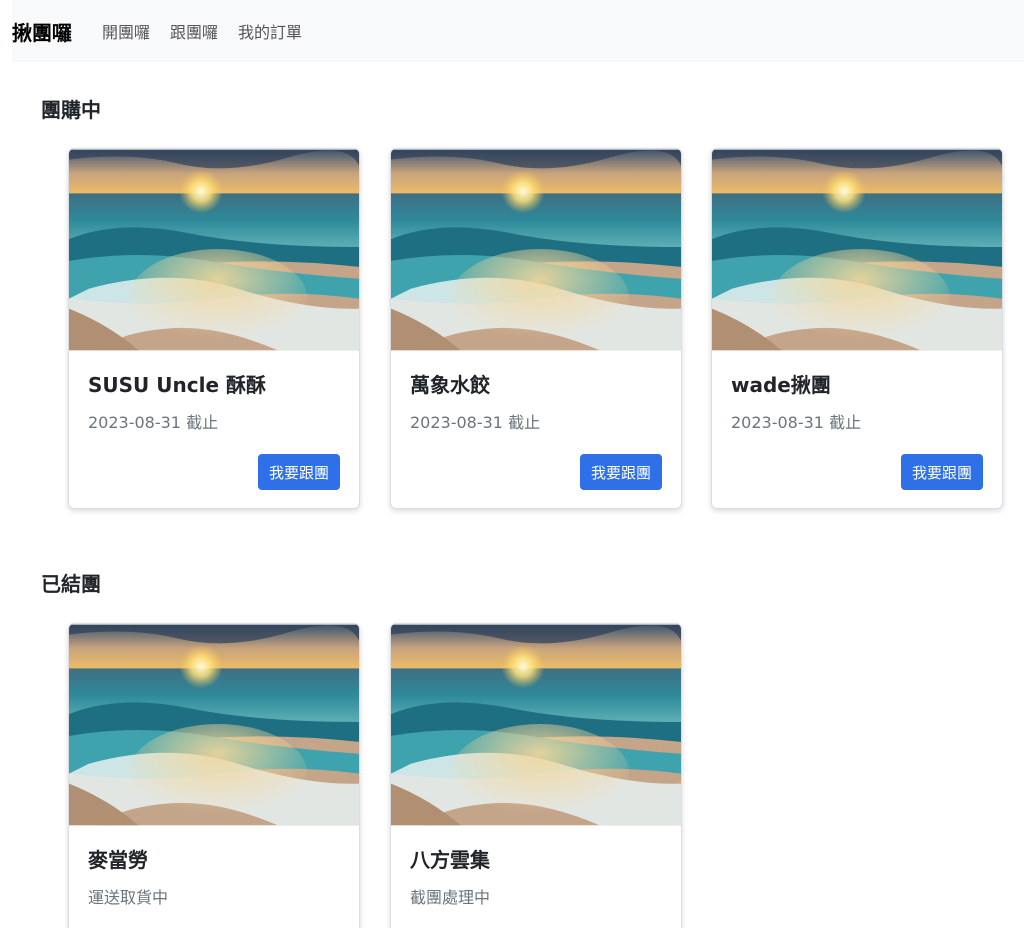 Image resolution: width=1024 pixels, height=928 pixels. I want to click on group-card: SUSU Uncle 酥酥 2023-08-31 截止 我要跟團, so click(214, 328).